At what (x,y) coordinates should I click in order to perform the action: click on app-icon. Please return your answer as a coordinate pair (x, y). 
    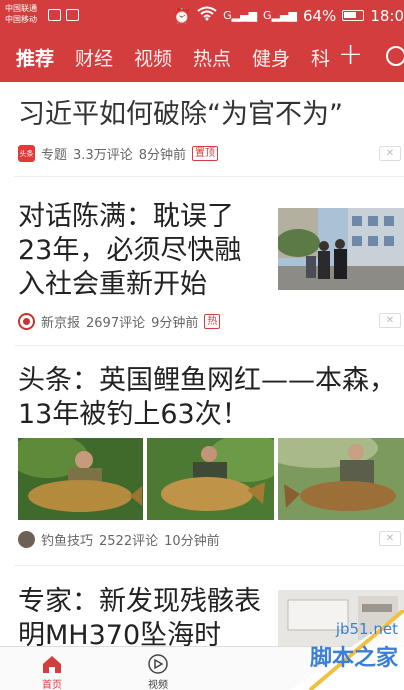
    Looking at the image, I should click on (72, 15).